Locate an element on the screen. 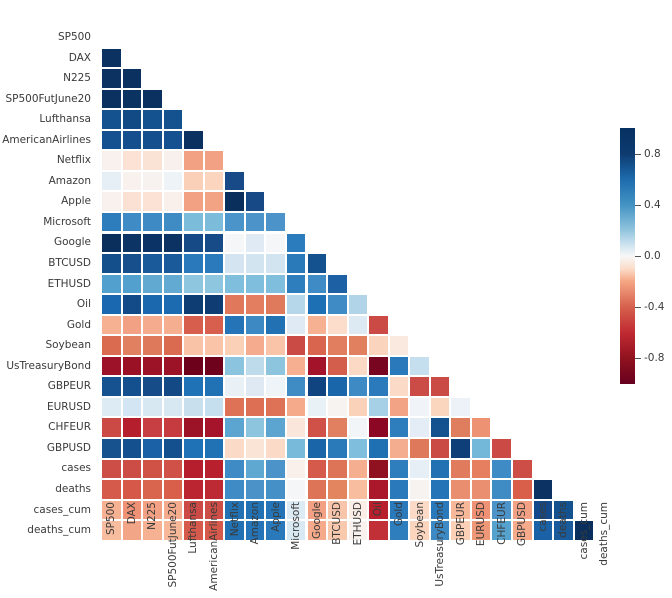 This screenshot has width=672, height=598. x-axis-tick: Google is located at coordinates (317, 548).